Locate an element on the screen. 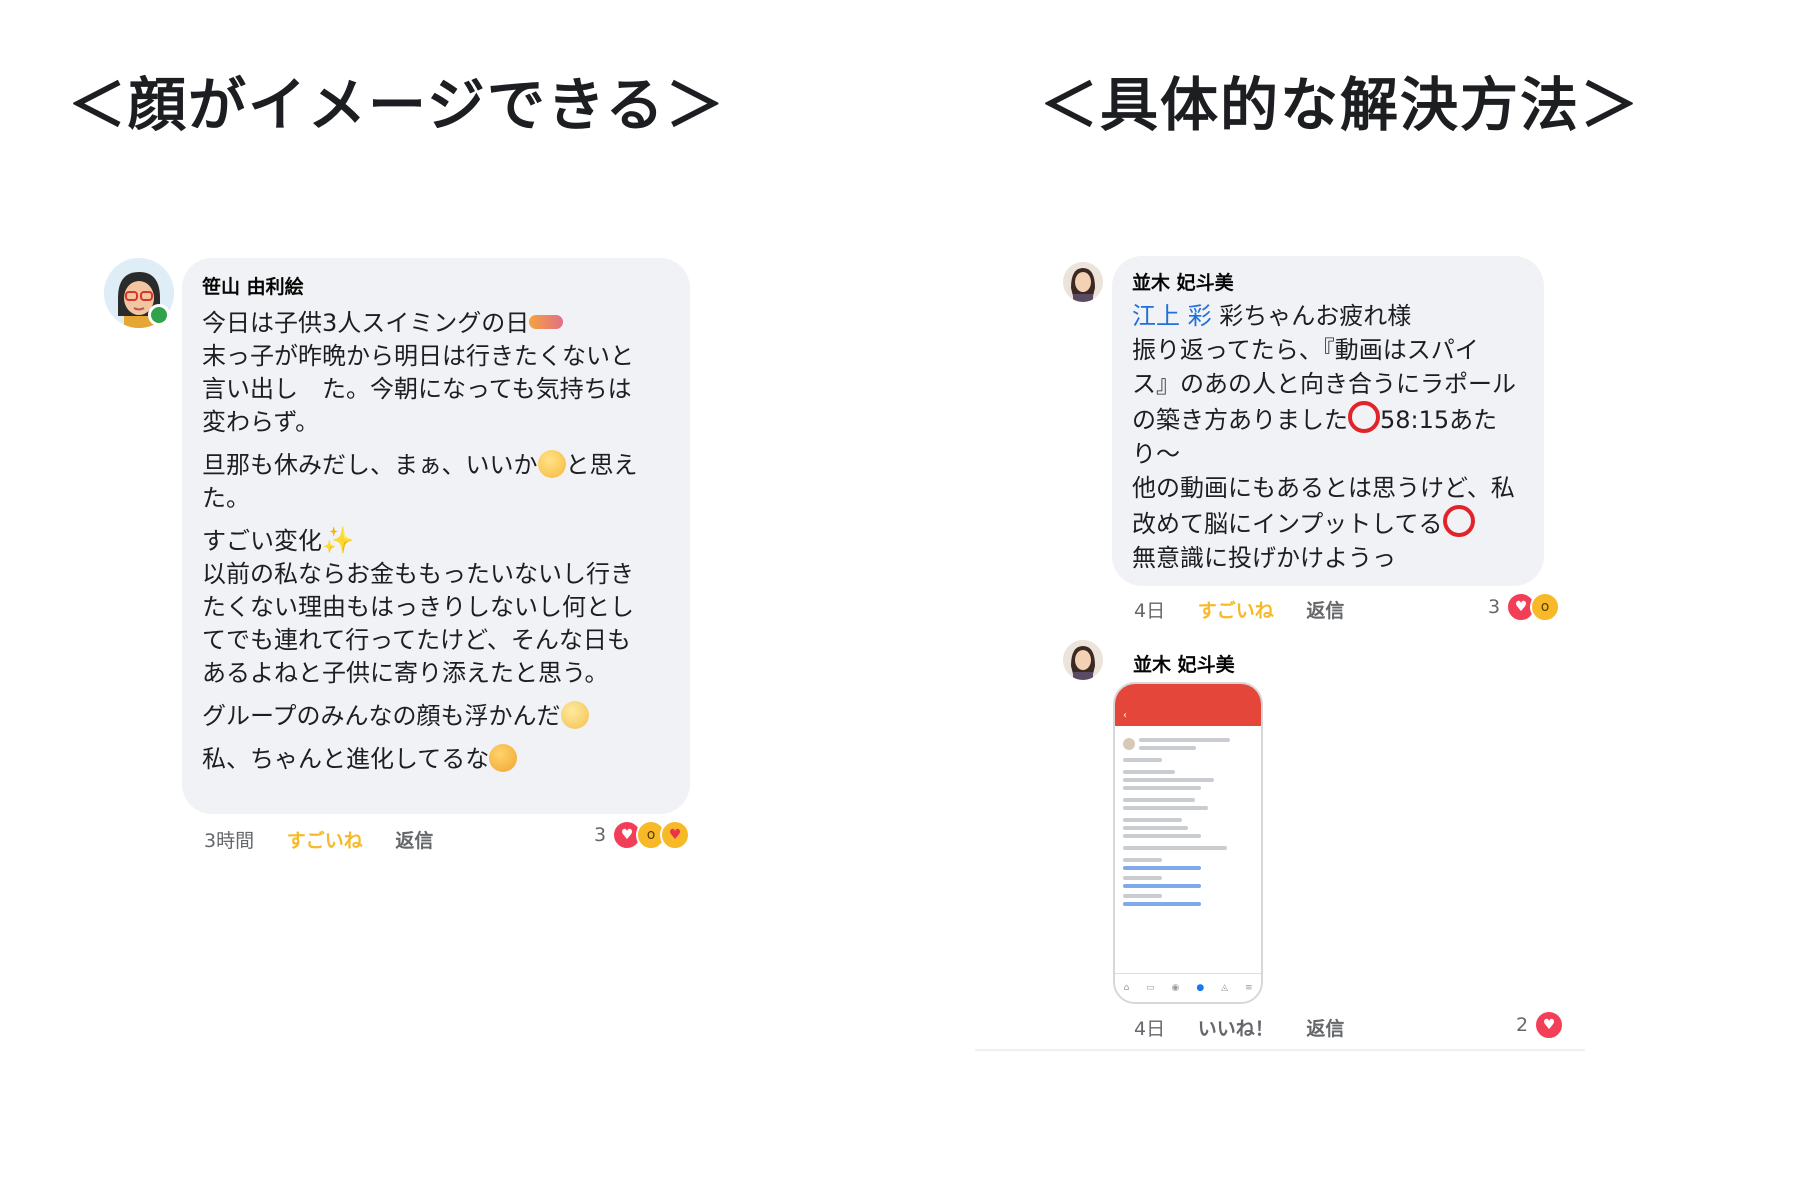 This screenshot has height=1180, width=1816. comment-actions: 4日 いいね！ 返信 is located at coordinates (1252, 1027).